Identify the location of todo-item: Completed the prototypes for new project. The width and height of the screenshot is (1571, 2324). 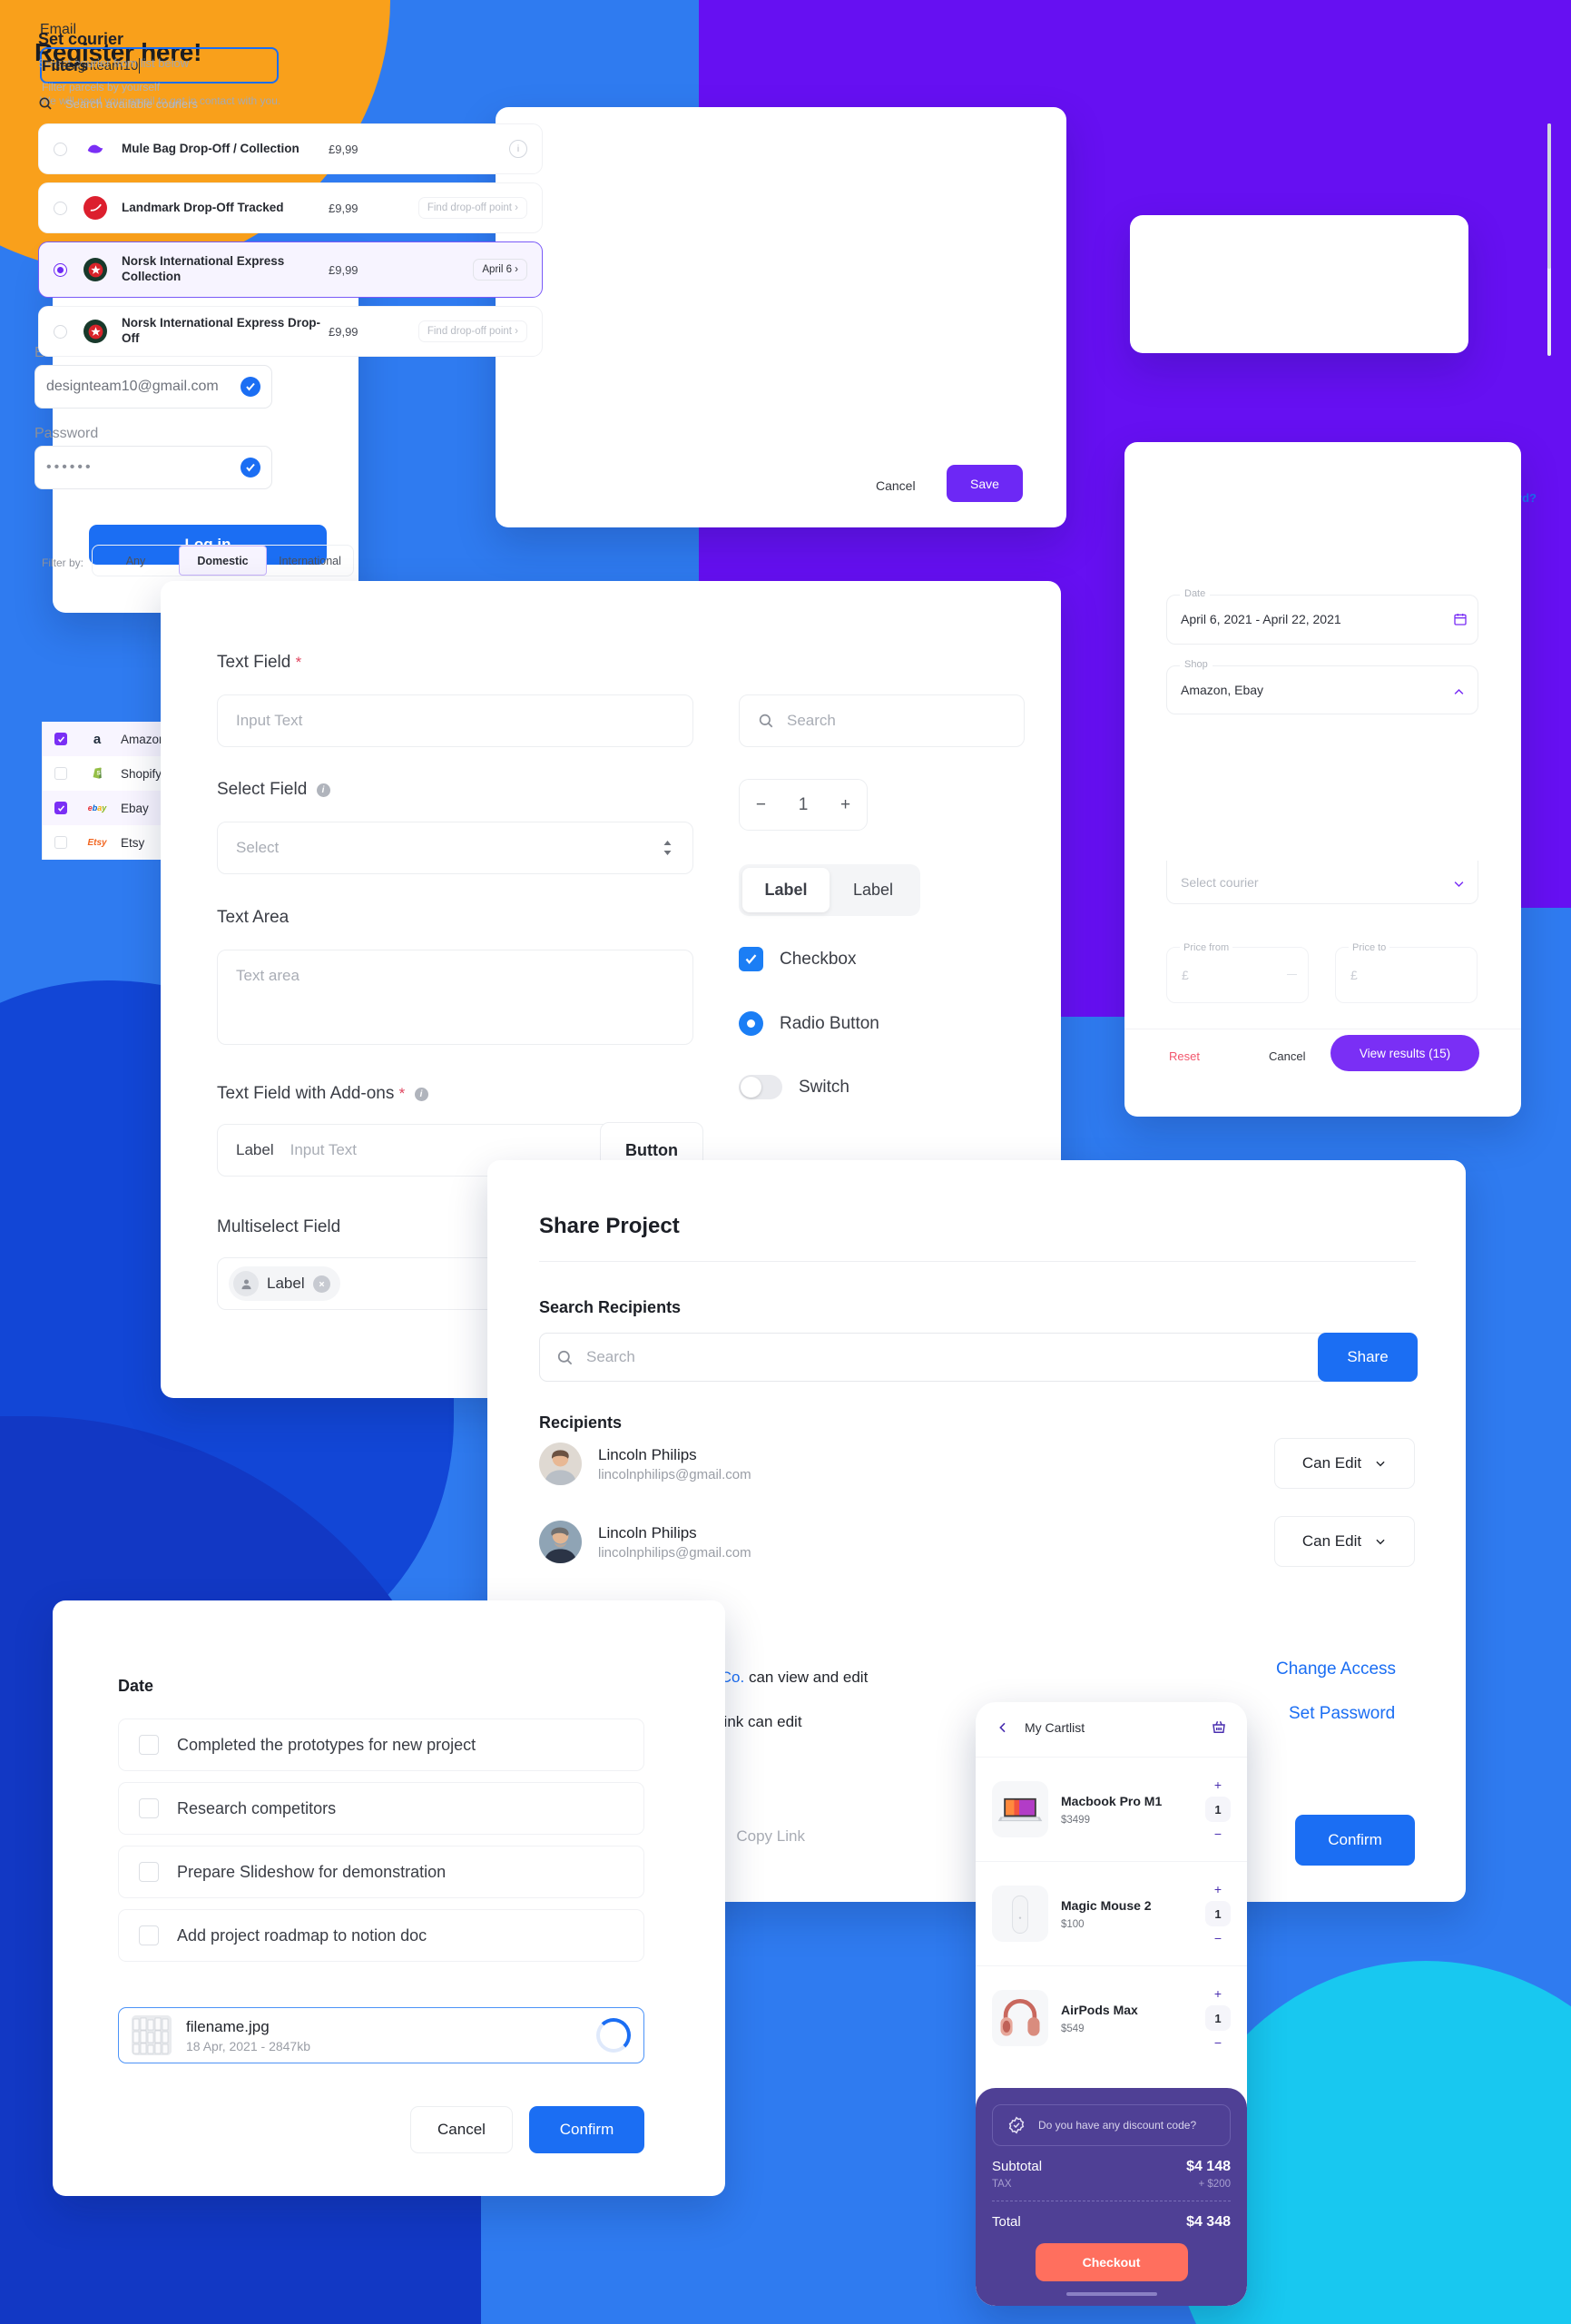
(381, 1744).